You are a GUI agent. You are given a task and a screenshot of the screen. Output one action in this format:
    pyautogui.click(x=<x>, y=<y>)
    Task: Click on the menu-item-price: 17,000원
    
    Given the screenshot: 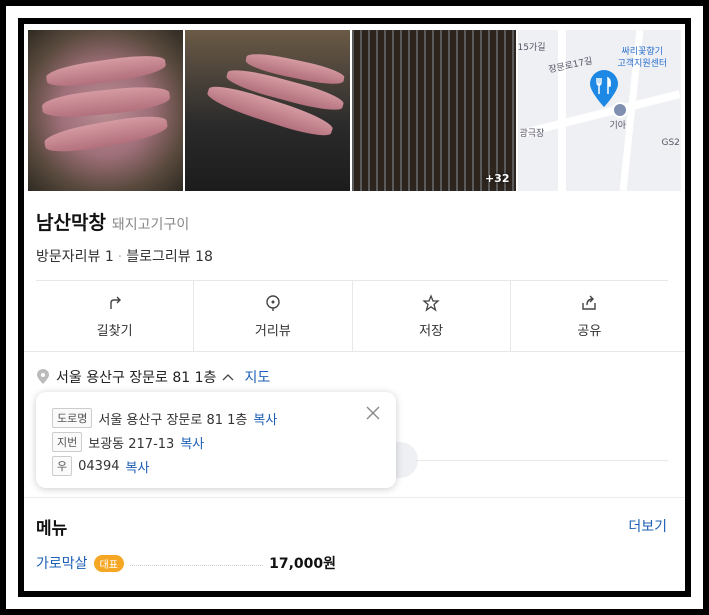 What is the action you would take?
    pyautogui.click(x=302, y=564)
    